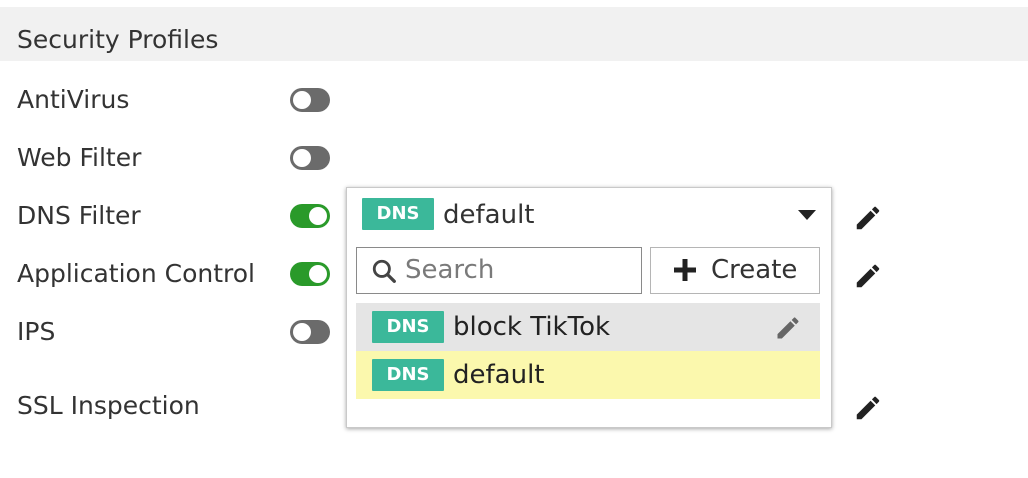 The width and height of the screenshot is (1028, 478). I want to click on application-control-label: Application Control, so click(136, 273).